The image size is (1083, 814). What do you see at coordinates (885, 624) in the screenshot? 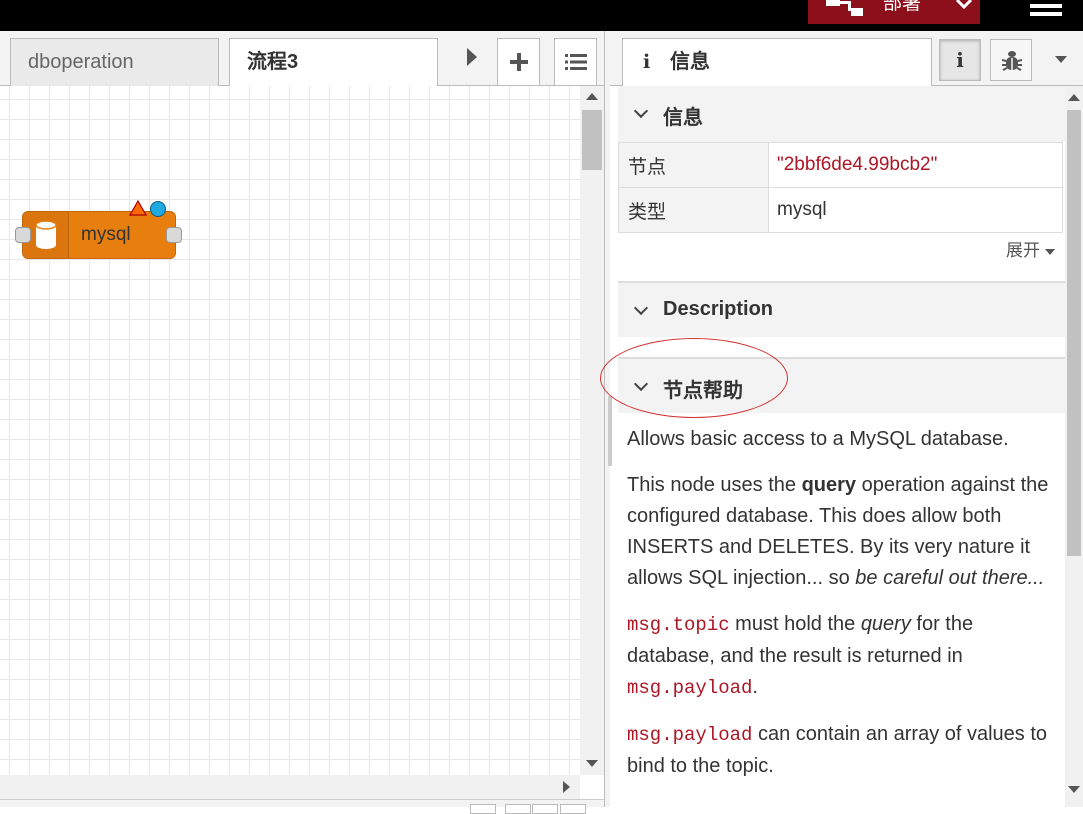
I see `help-italic: query` at bounding box center [885, 624].